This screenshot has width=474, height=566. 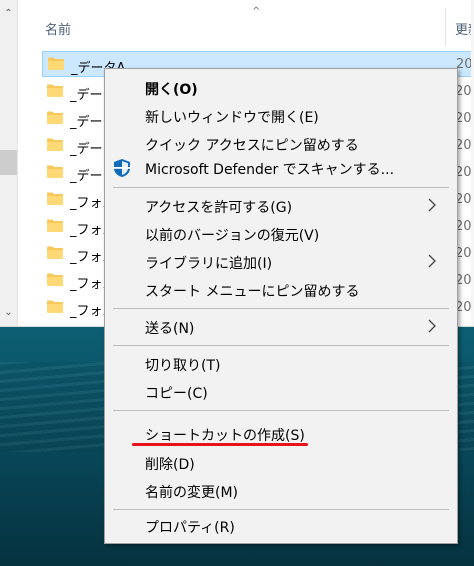 I want to click on column-header-name: 名前, so click(x=58, y=28).